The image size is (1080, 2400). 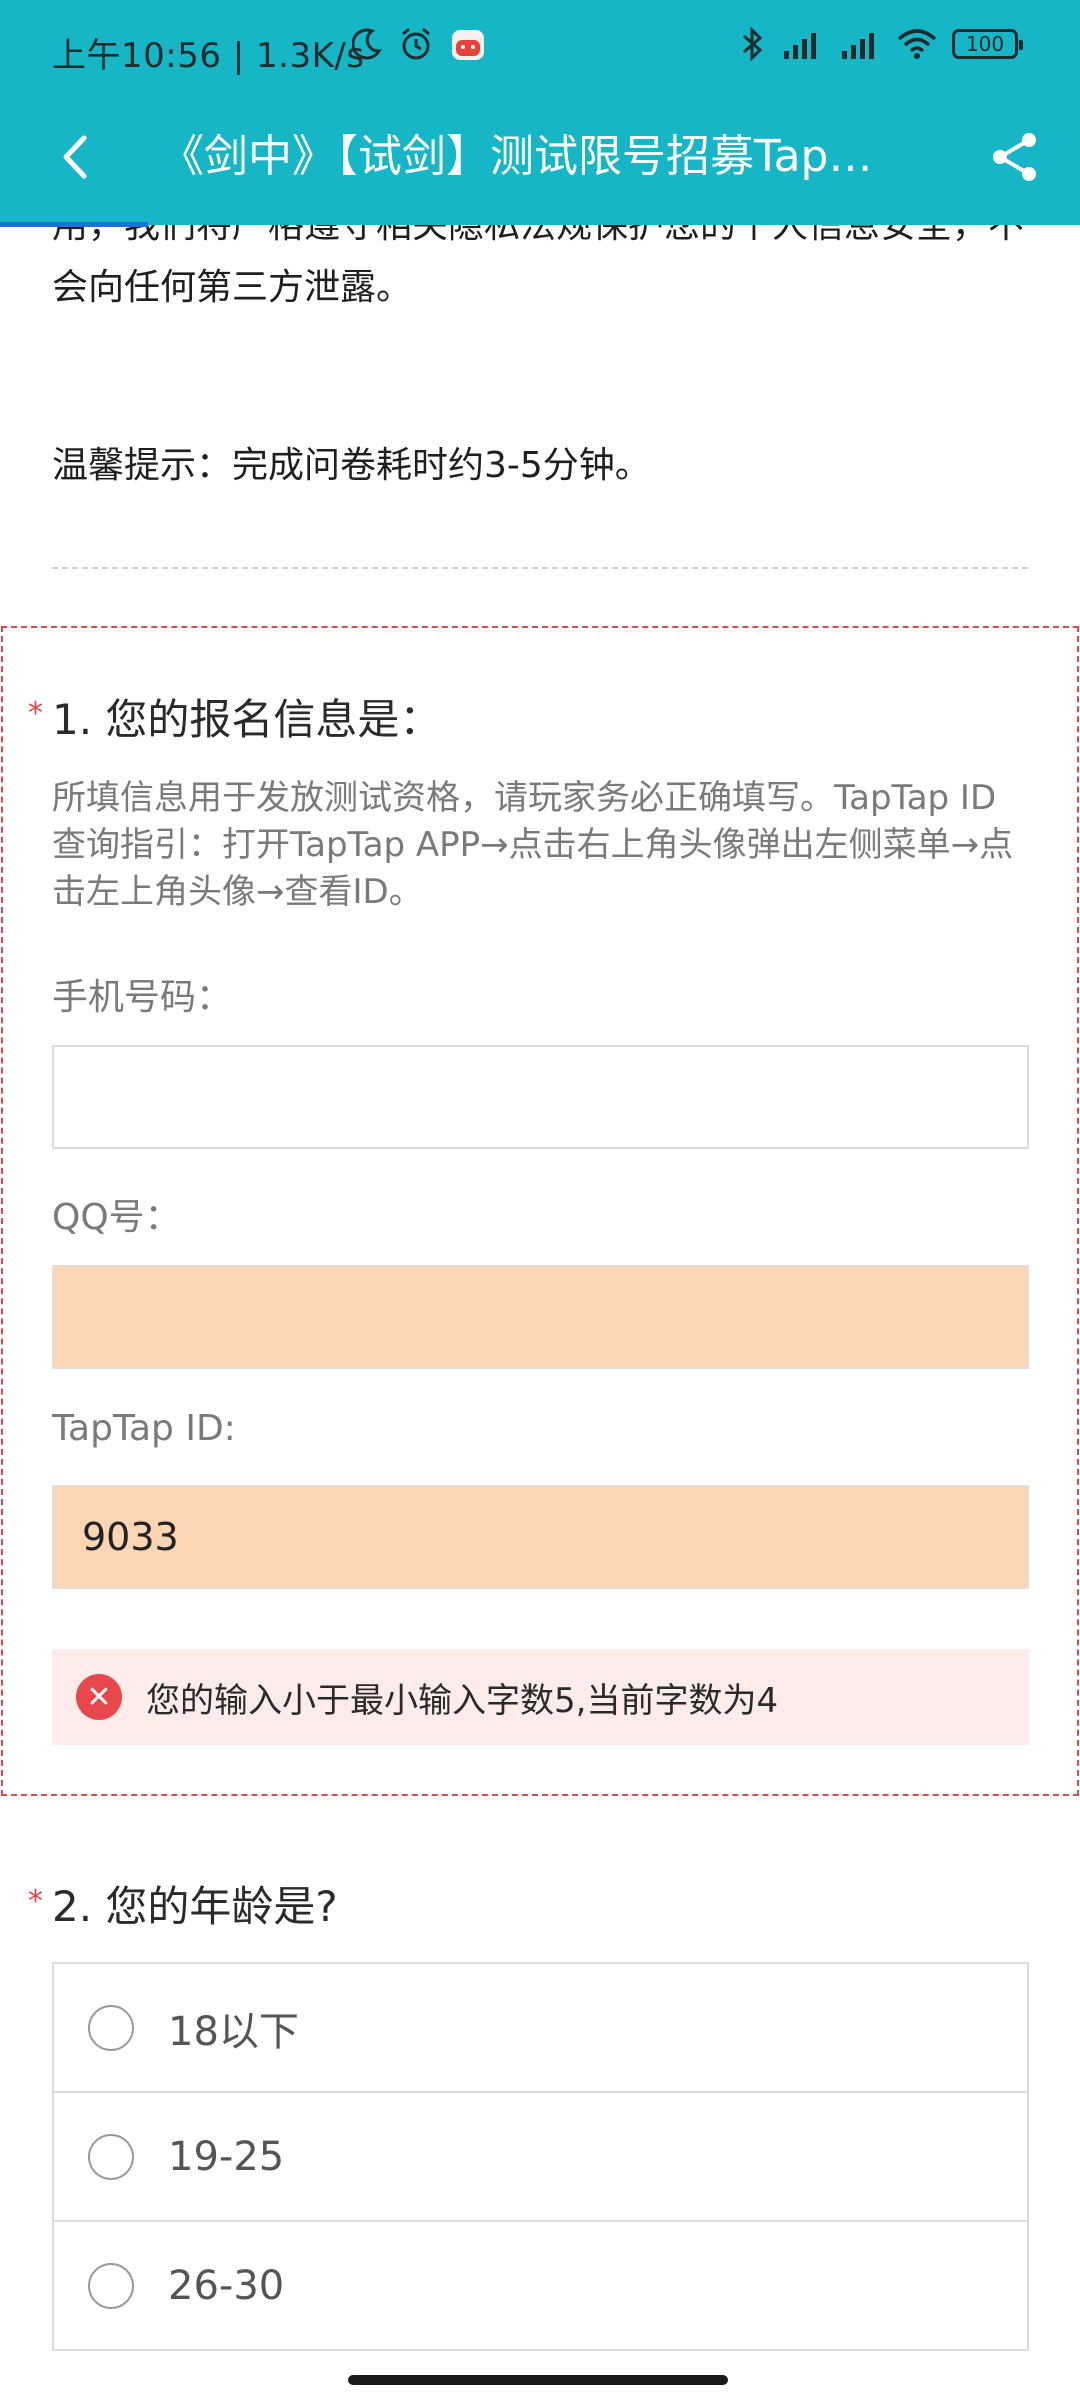 What do you see at coordinates (144, 1428) in the screenshot?
I see `taptap-id-label: TapTap ID:` at bounding box center [144, 1428].